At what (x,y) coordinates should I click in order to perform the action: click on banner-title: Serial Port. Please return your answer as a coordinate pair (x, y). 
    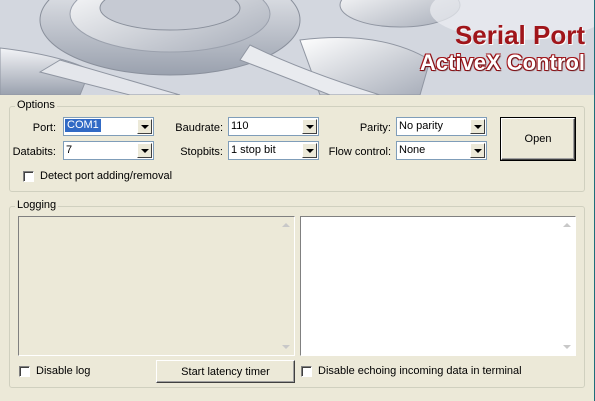
    Looking at the image, I should click on (519, 35).